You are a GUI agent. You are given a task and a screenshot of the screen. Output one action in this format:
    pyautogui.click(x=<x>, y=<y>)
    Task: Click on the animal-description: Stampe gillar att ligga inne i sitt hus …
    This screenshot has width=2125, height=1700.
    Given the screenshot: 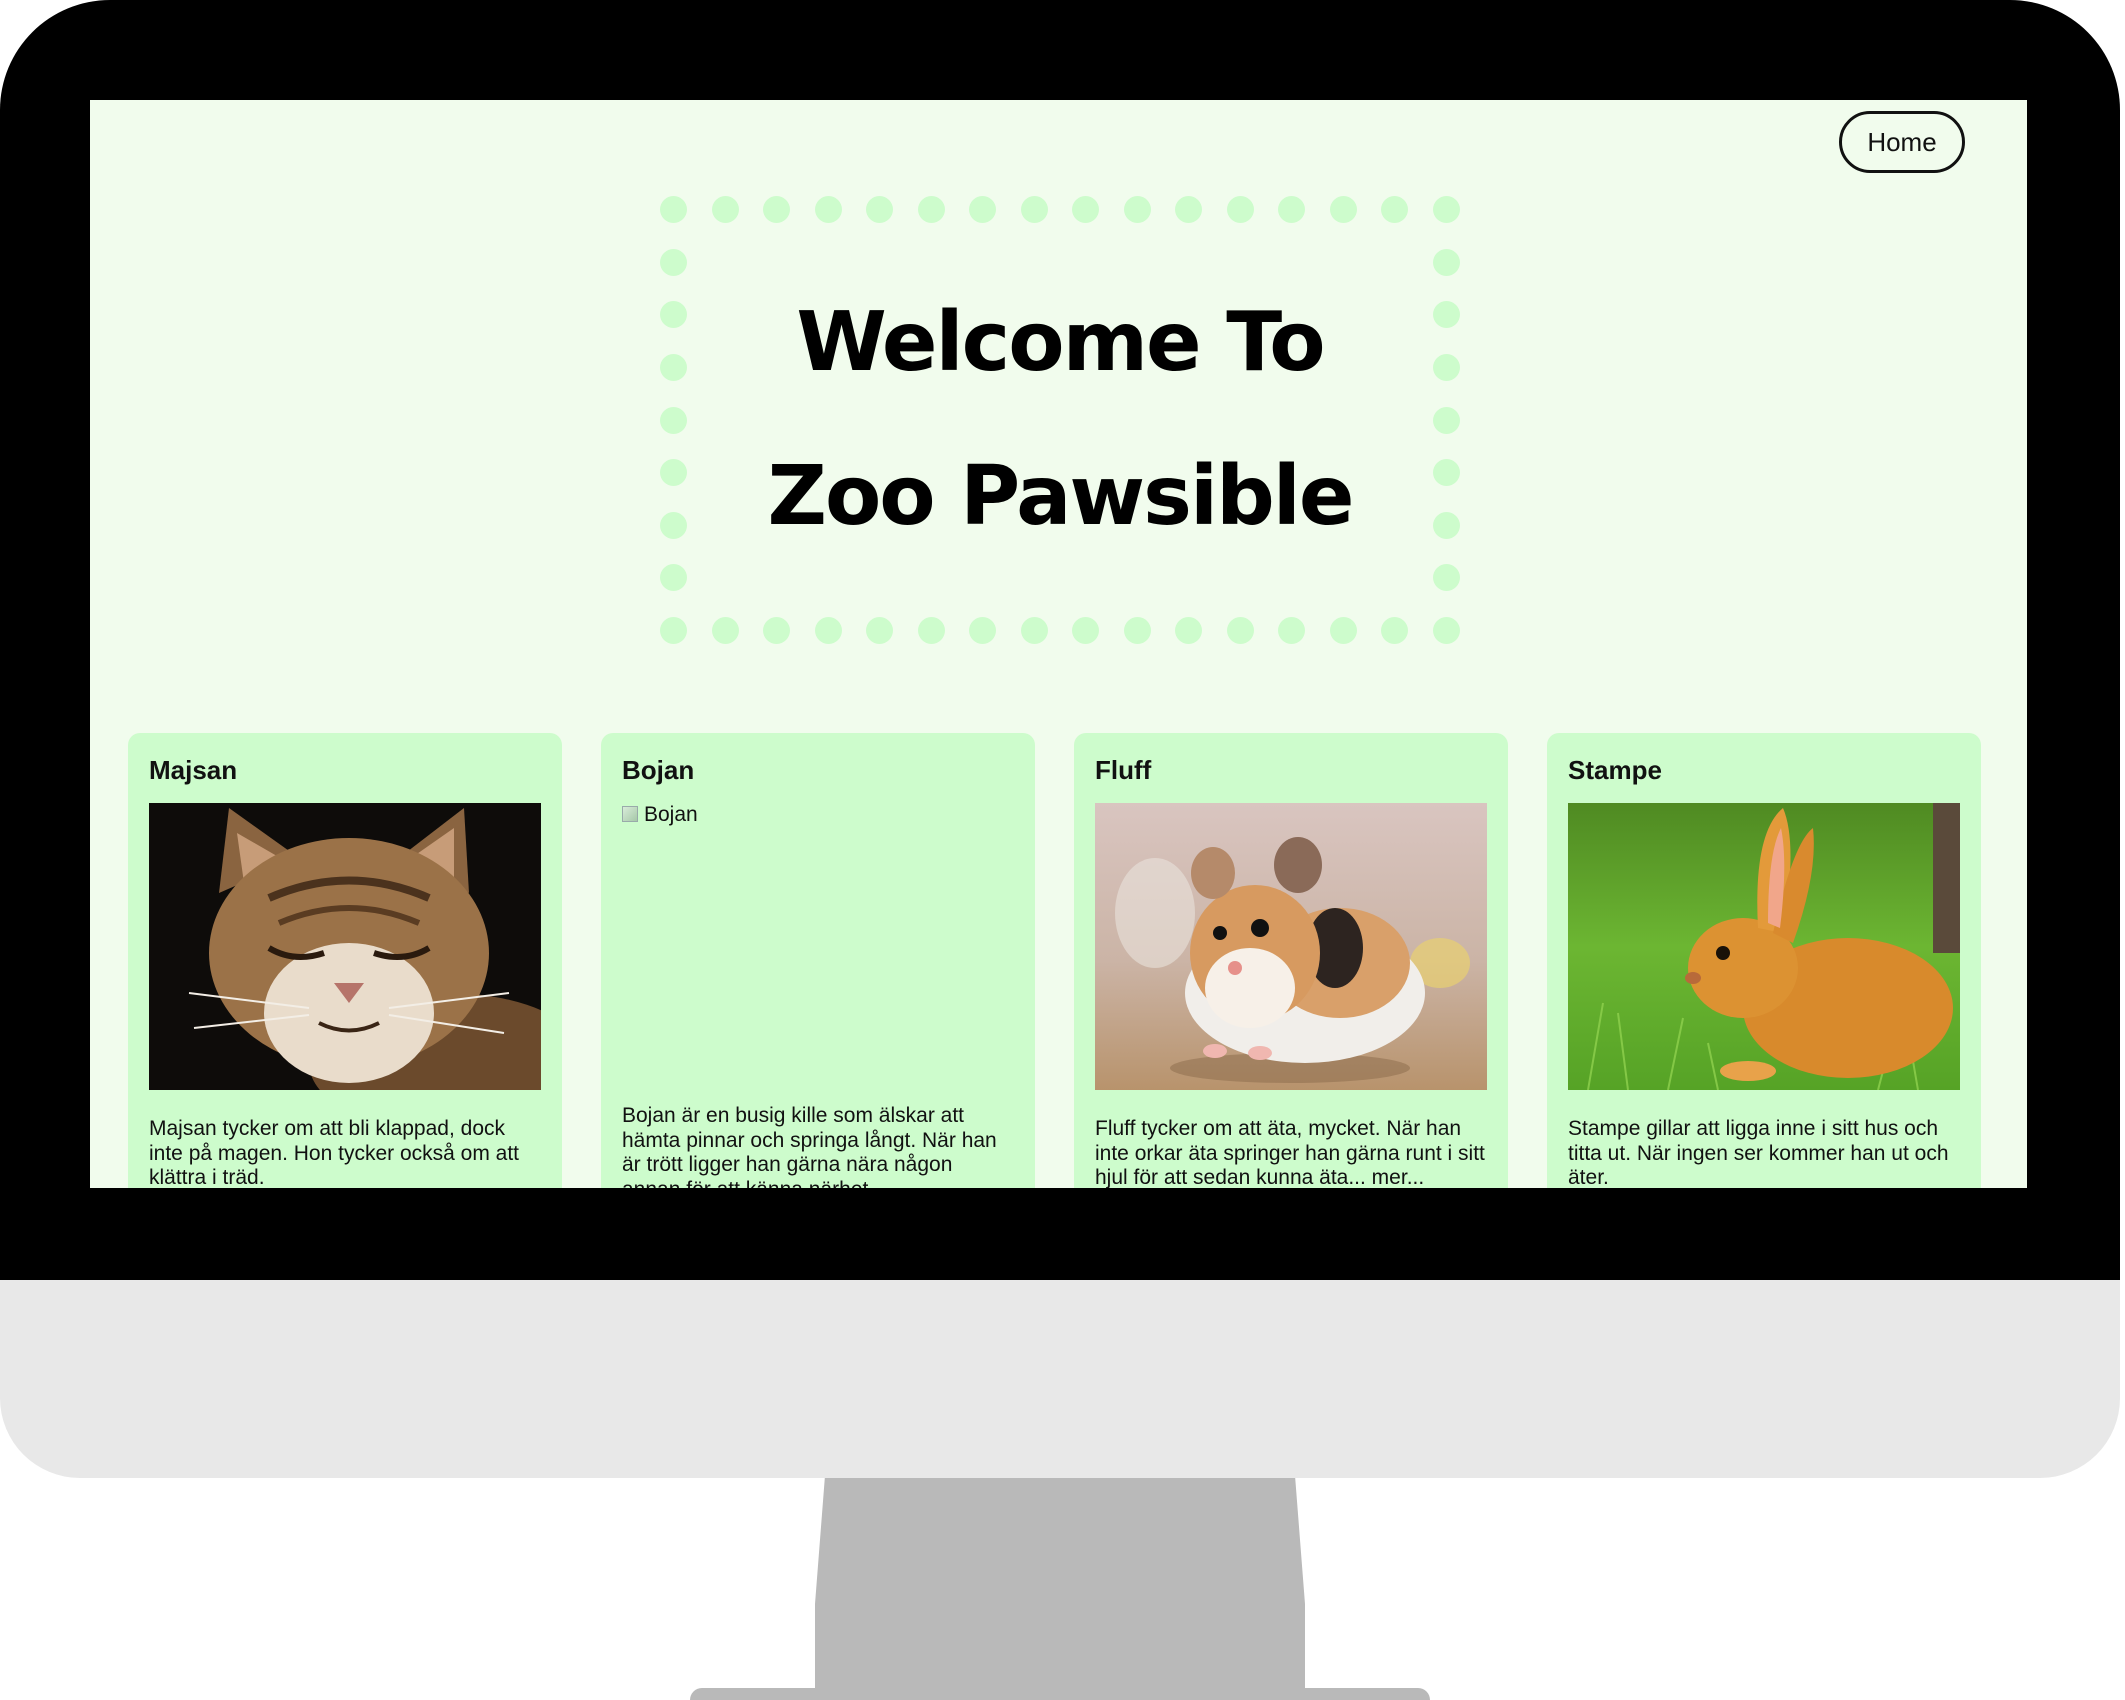 What is the action you would take?
    pyautogui.click(x=1758, y=1152)
    